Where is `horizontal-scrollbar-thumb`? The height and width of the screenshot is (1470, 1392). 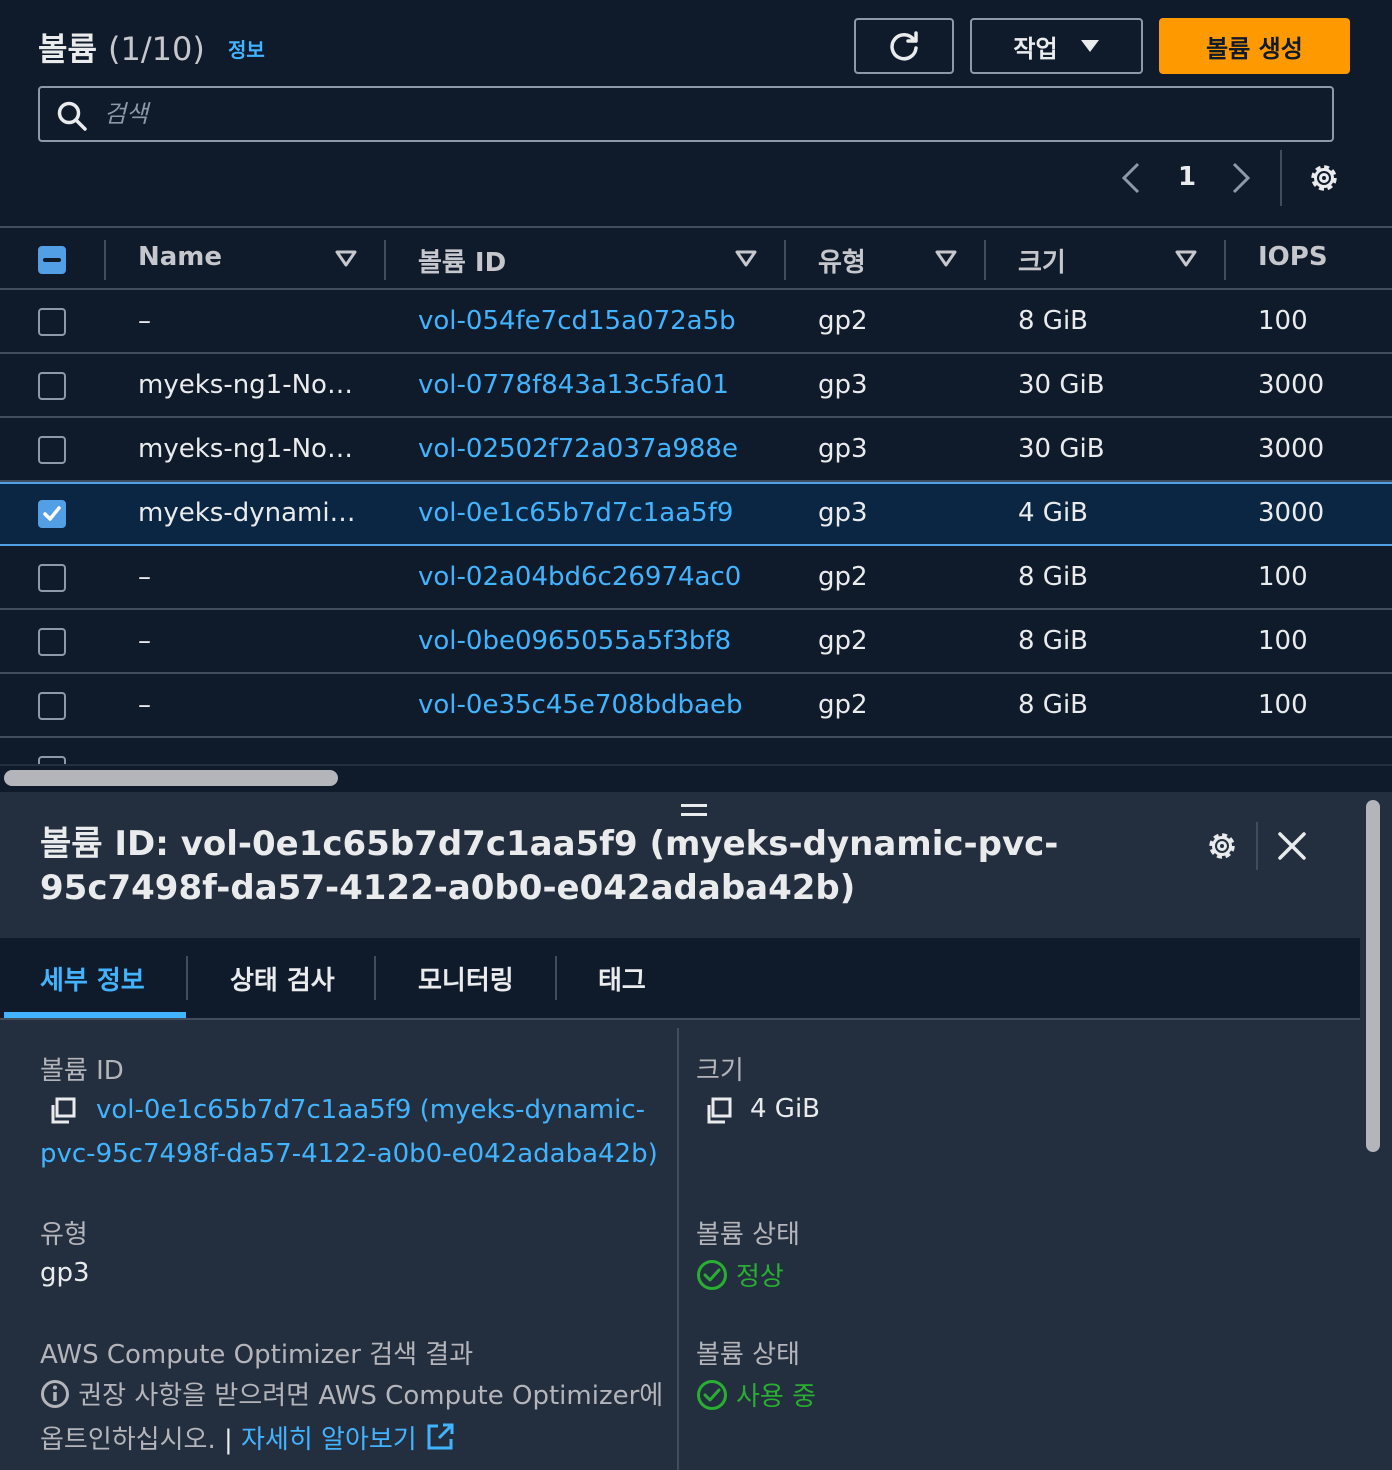 horizontal-scrollbar-thumb is located at coordinates (171, 778).